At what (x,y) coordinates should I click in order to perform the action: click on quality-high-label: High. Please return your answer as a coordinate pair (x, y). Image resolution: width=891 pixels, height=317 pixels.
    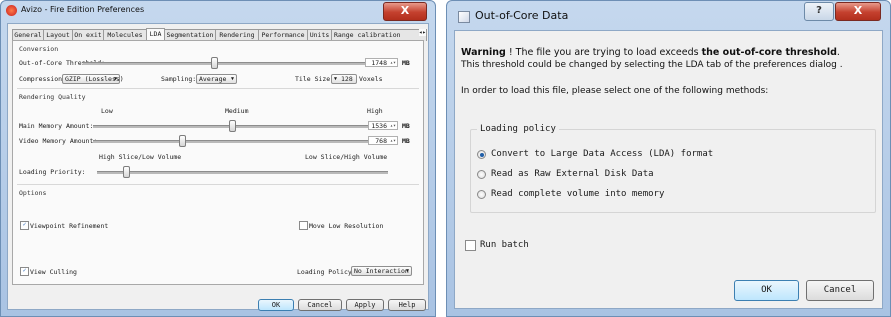
    Looking at the image, I should click on (375, 111).